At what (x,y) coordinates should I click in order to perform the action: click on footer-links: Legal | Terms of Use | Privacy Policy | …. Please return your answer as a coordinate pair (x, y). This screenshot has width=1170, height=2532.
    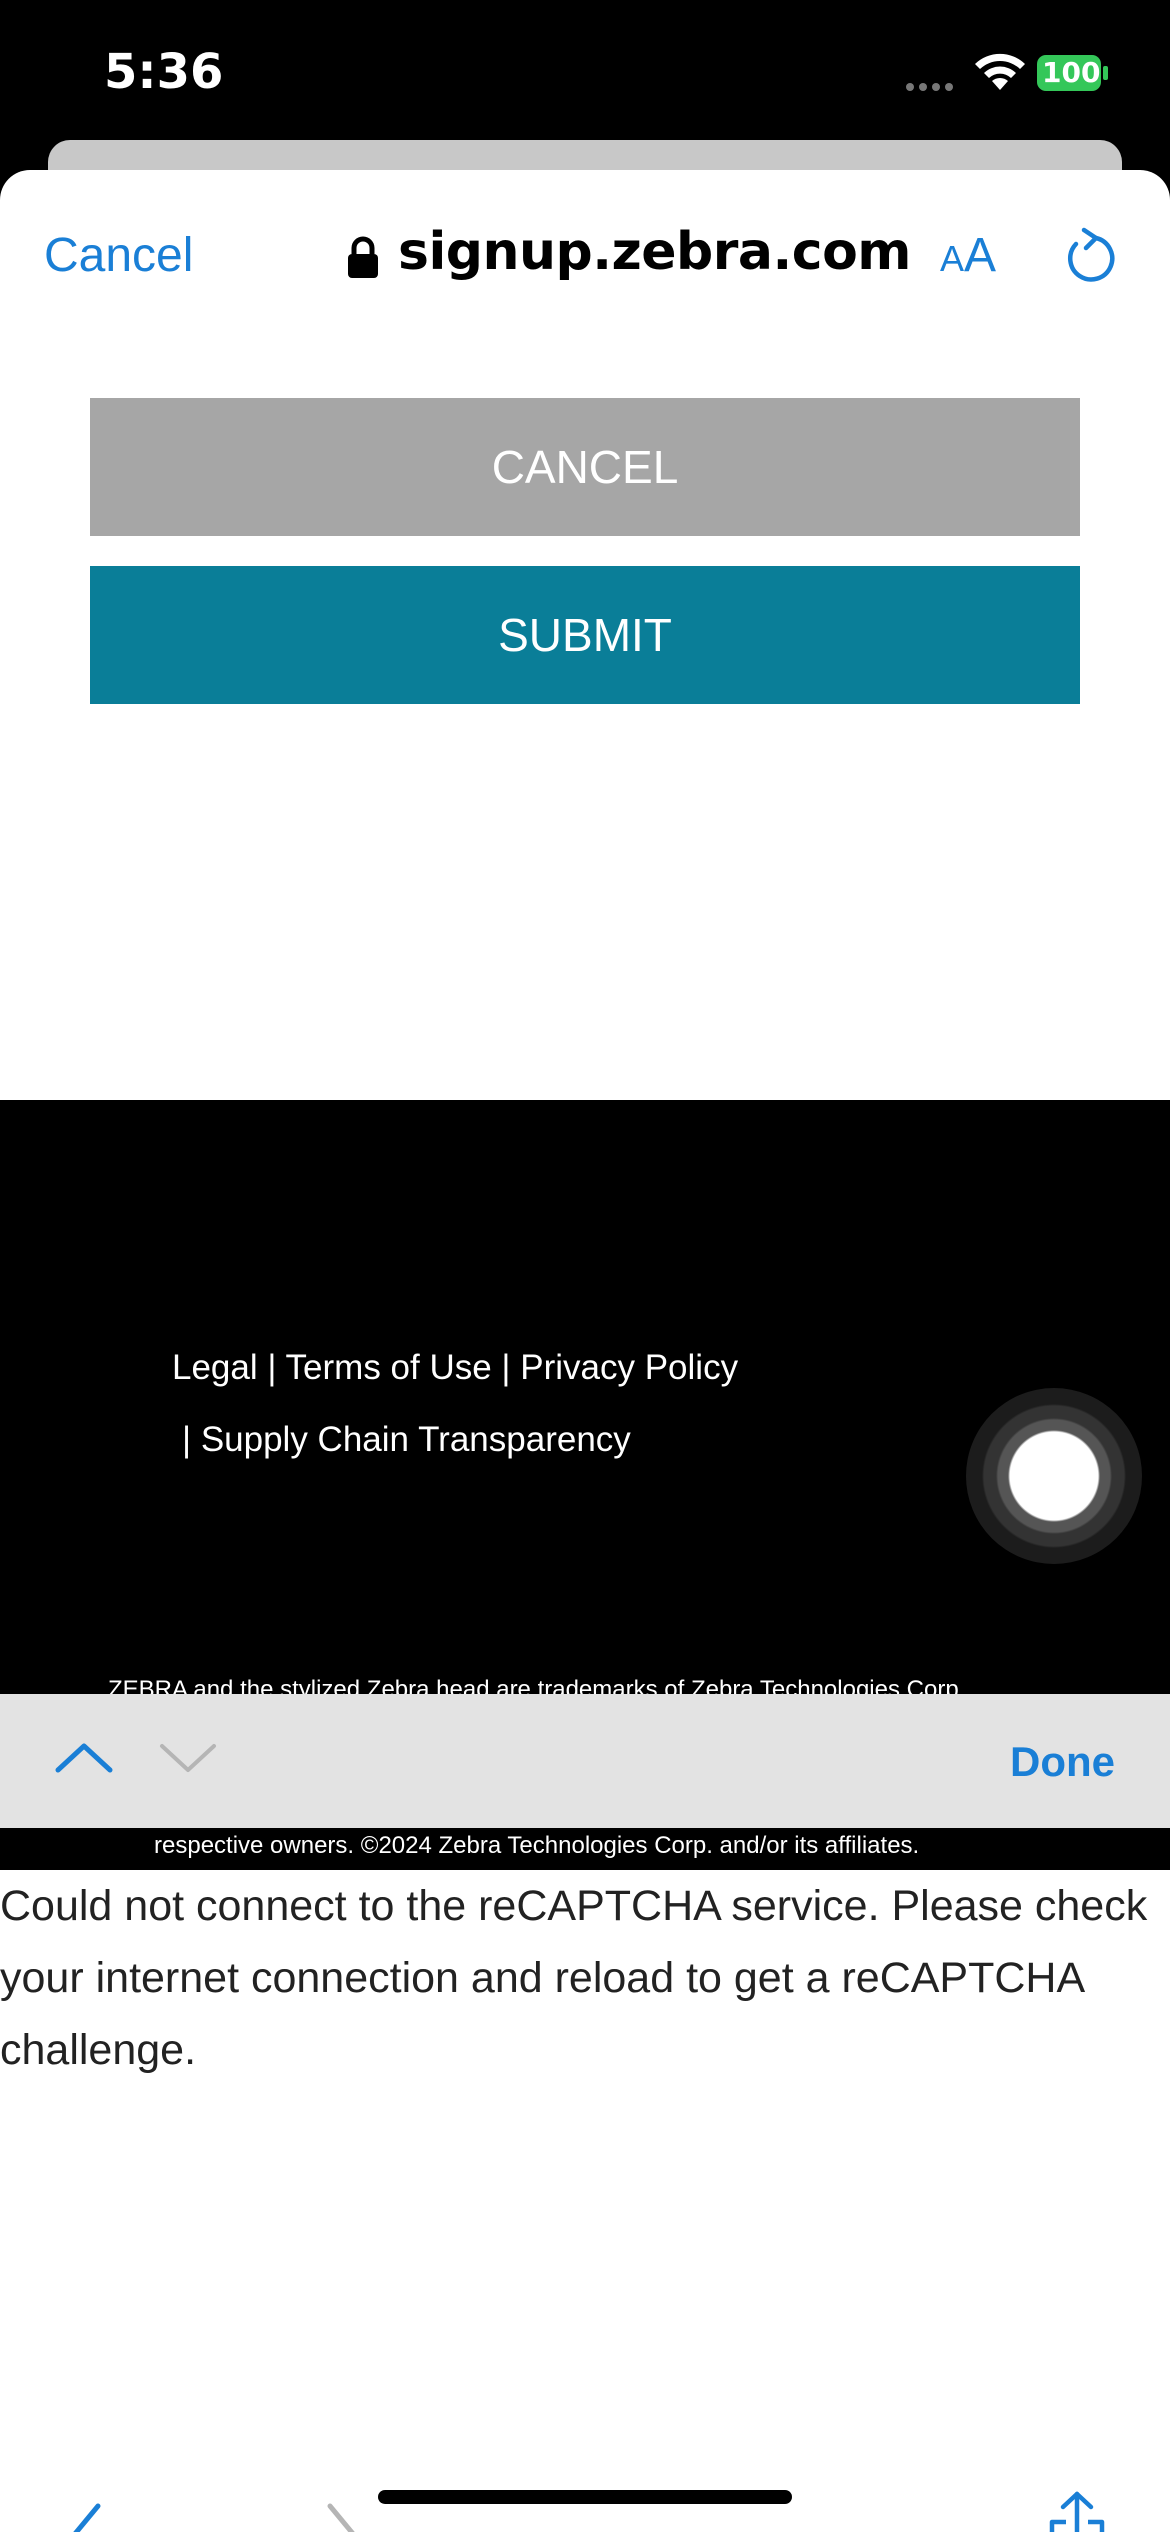
    Looking at the image, I should click on (455, 1404).